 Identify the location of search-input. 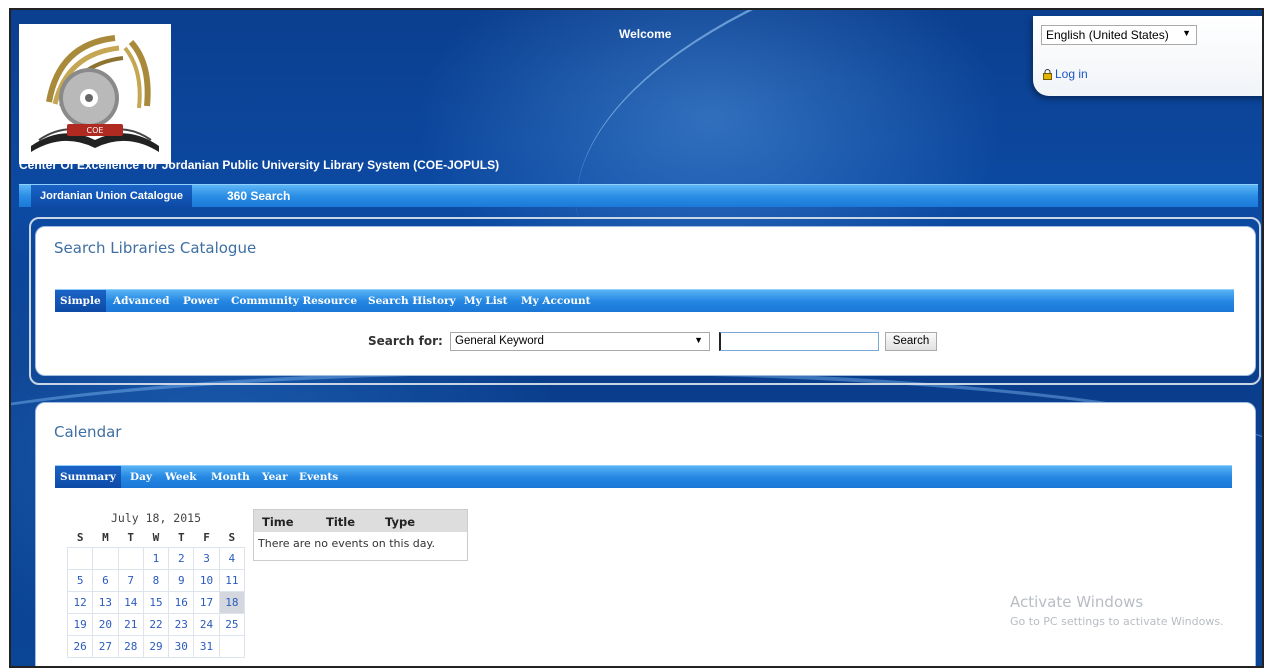
(799, 341).